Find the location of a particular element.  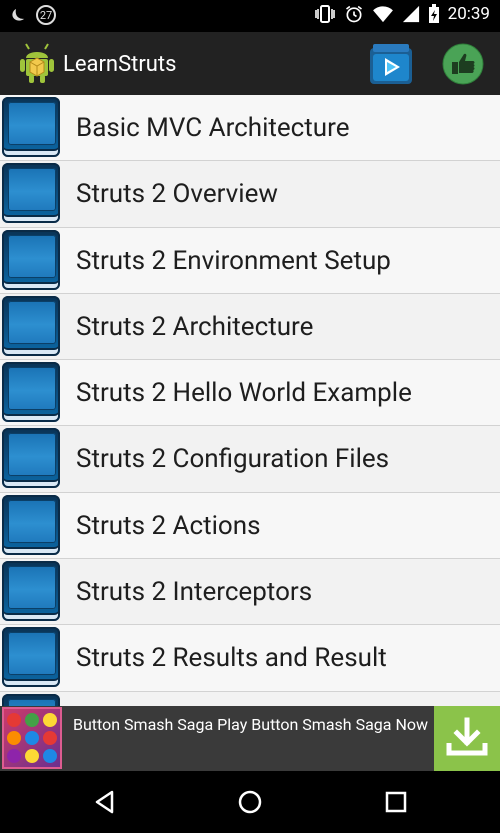

topic-row: Struts 2 Hello World Example is located at coordinates (250, 393).